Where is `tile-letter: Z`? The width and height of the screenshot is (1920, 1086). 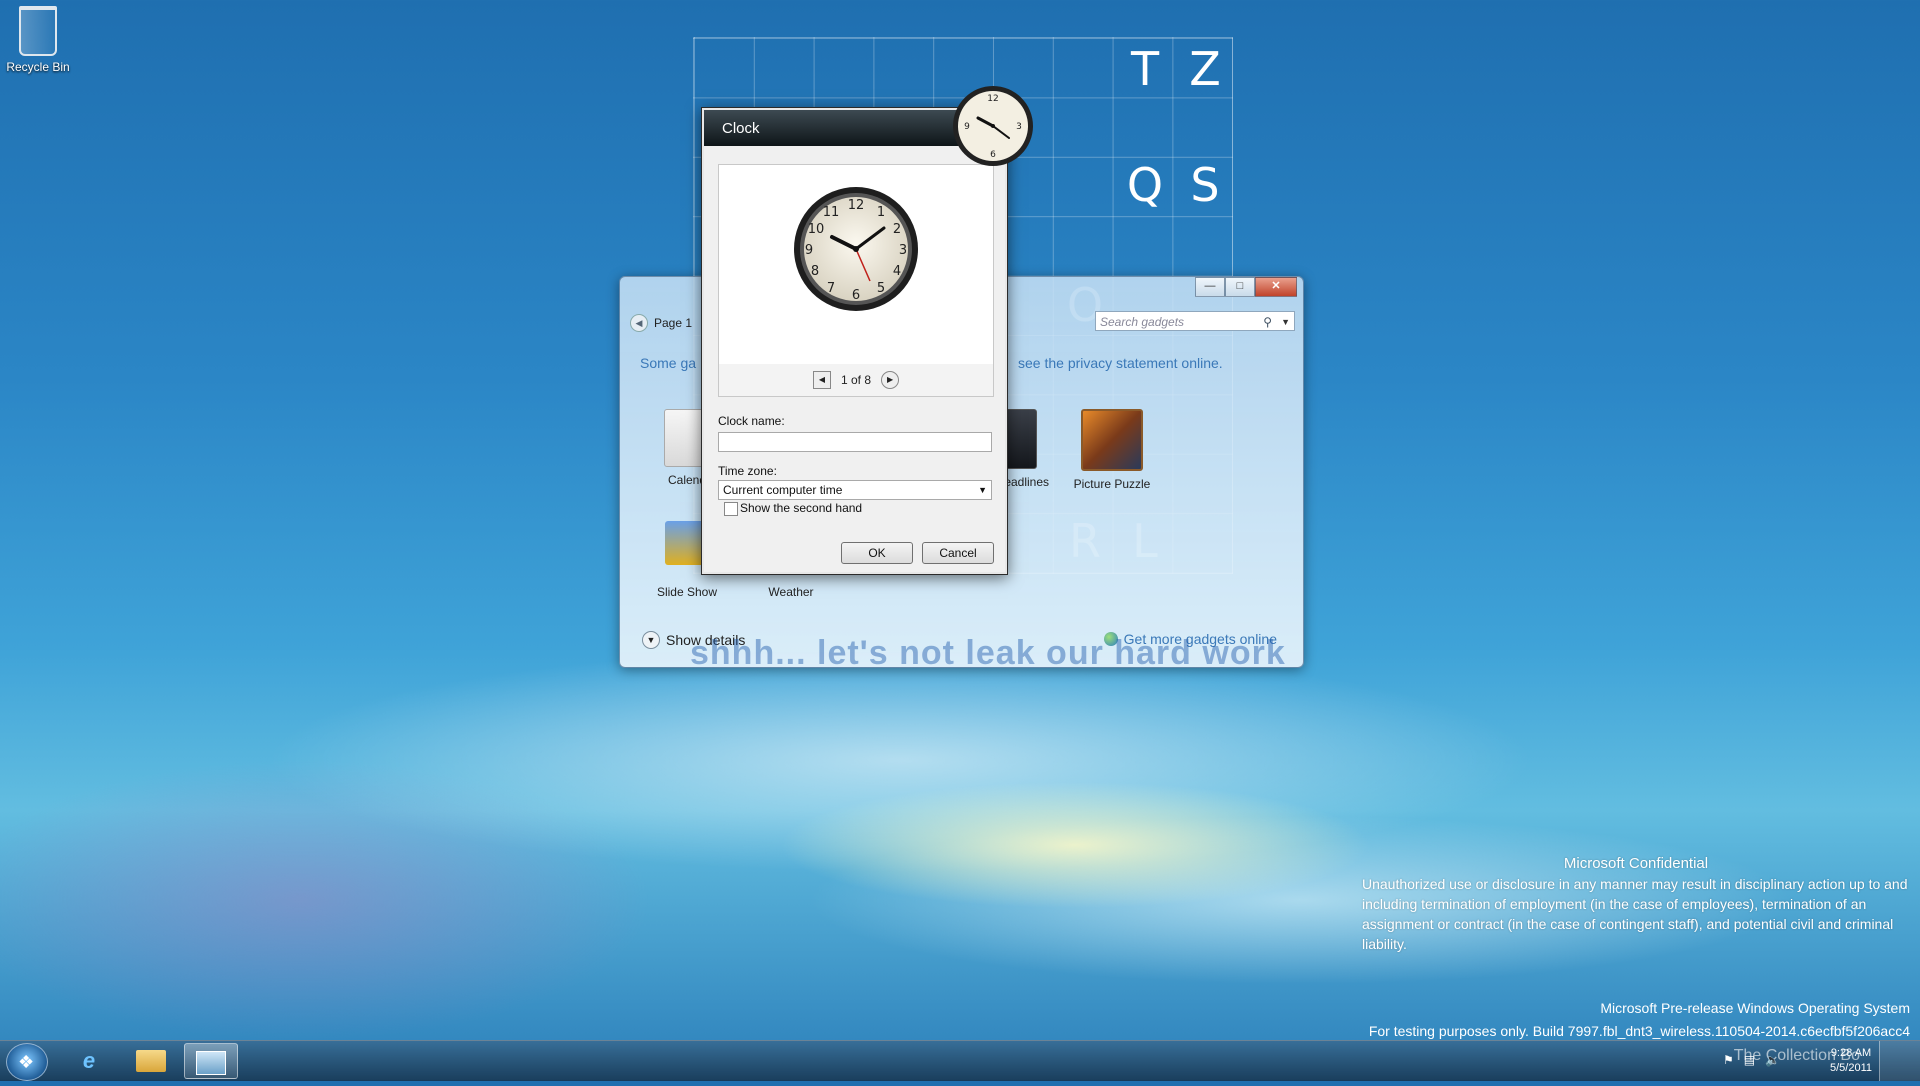 tile-letter: Z is located at coordinates (1205, 69).